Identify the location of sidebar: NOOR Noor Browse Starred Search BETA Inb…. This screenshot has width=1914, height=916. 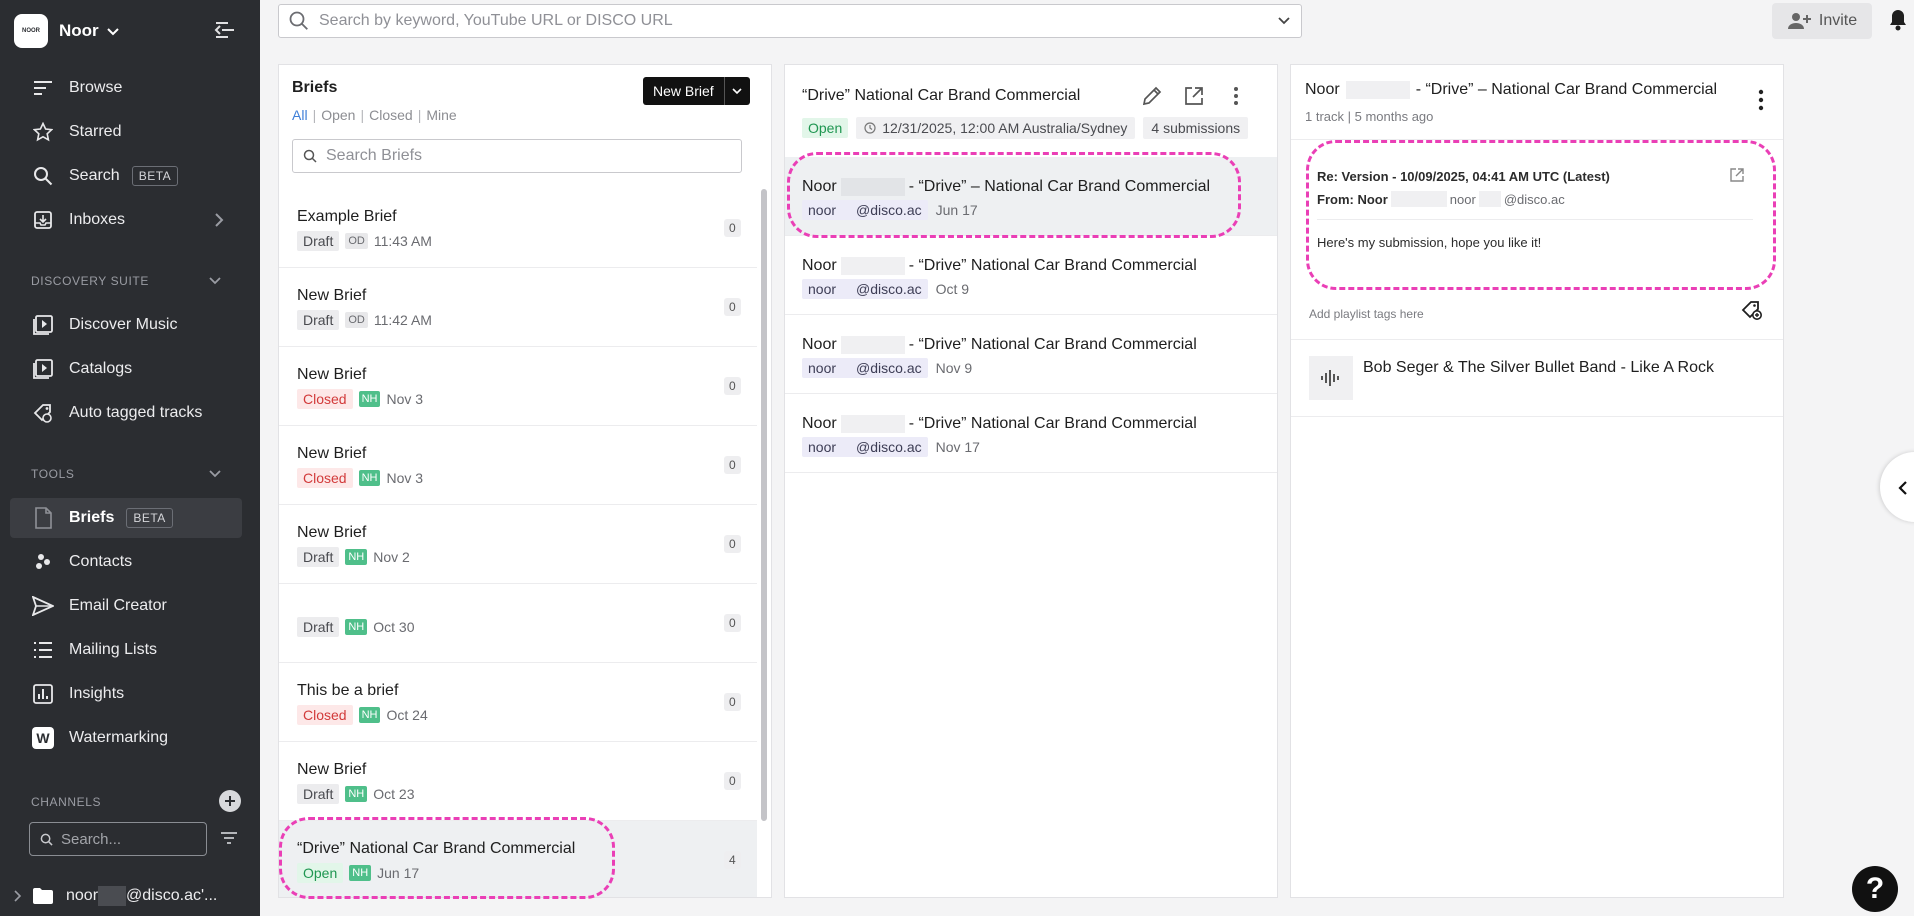
(130, 458).